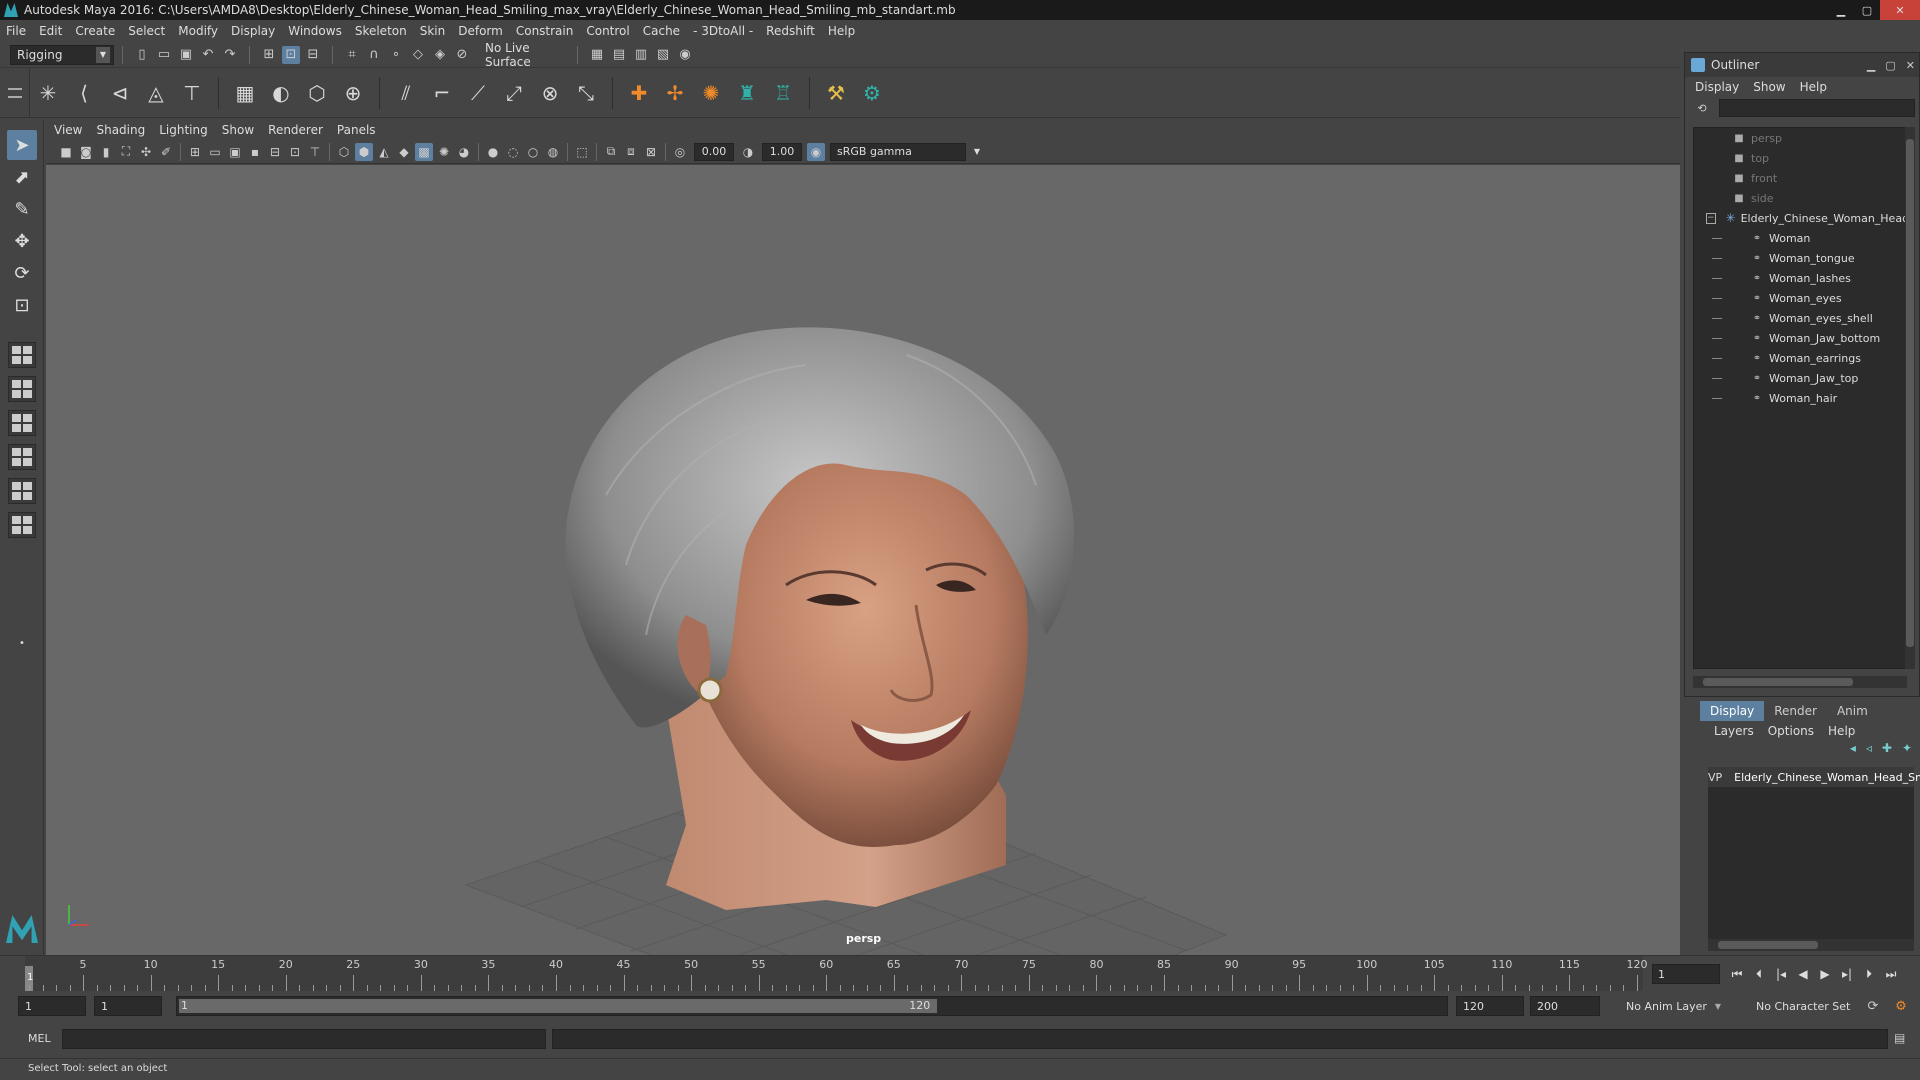 The image size is (1920, 1080). I want to click on lasso-tool-icon: ⬈, so click(22, 177).